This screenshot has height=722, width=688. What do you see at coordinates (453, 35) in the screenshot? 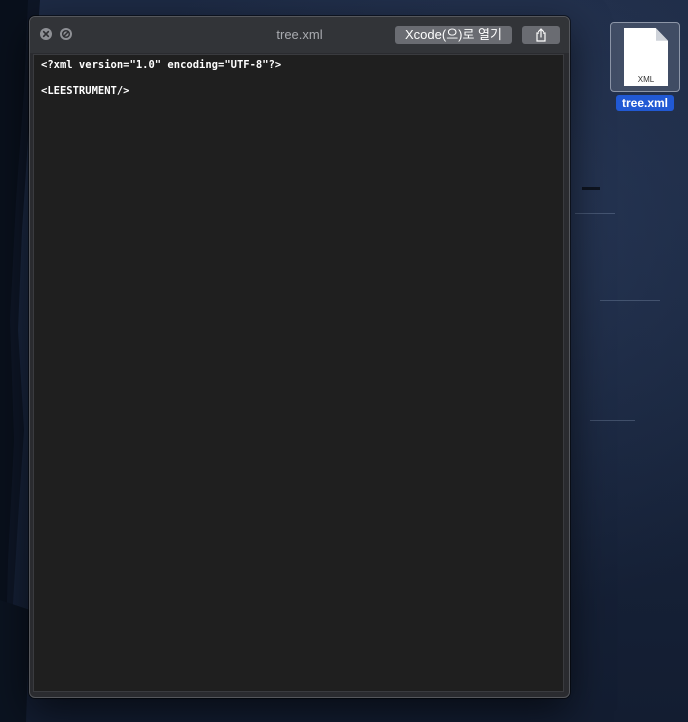
I see `open-with-xcode-button: Xcode(으)로 열기` at bounding box center [453, 35].